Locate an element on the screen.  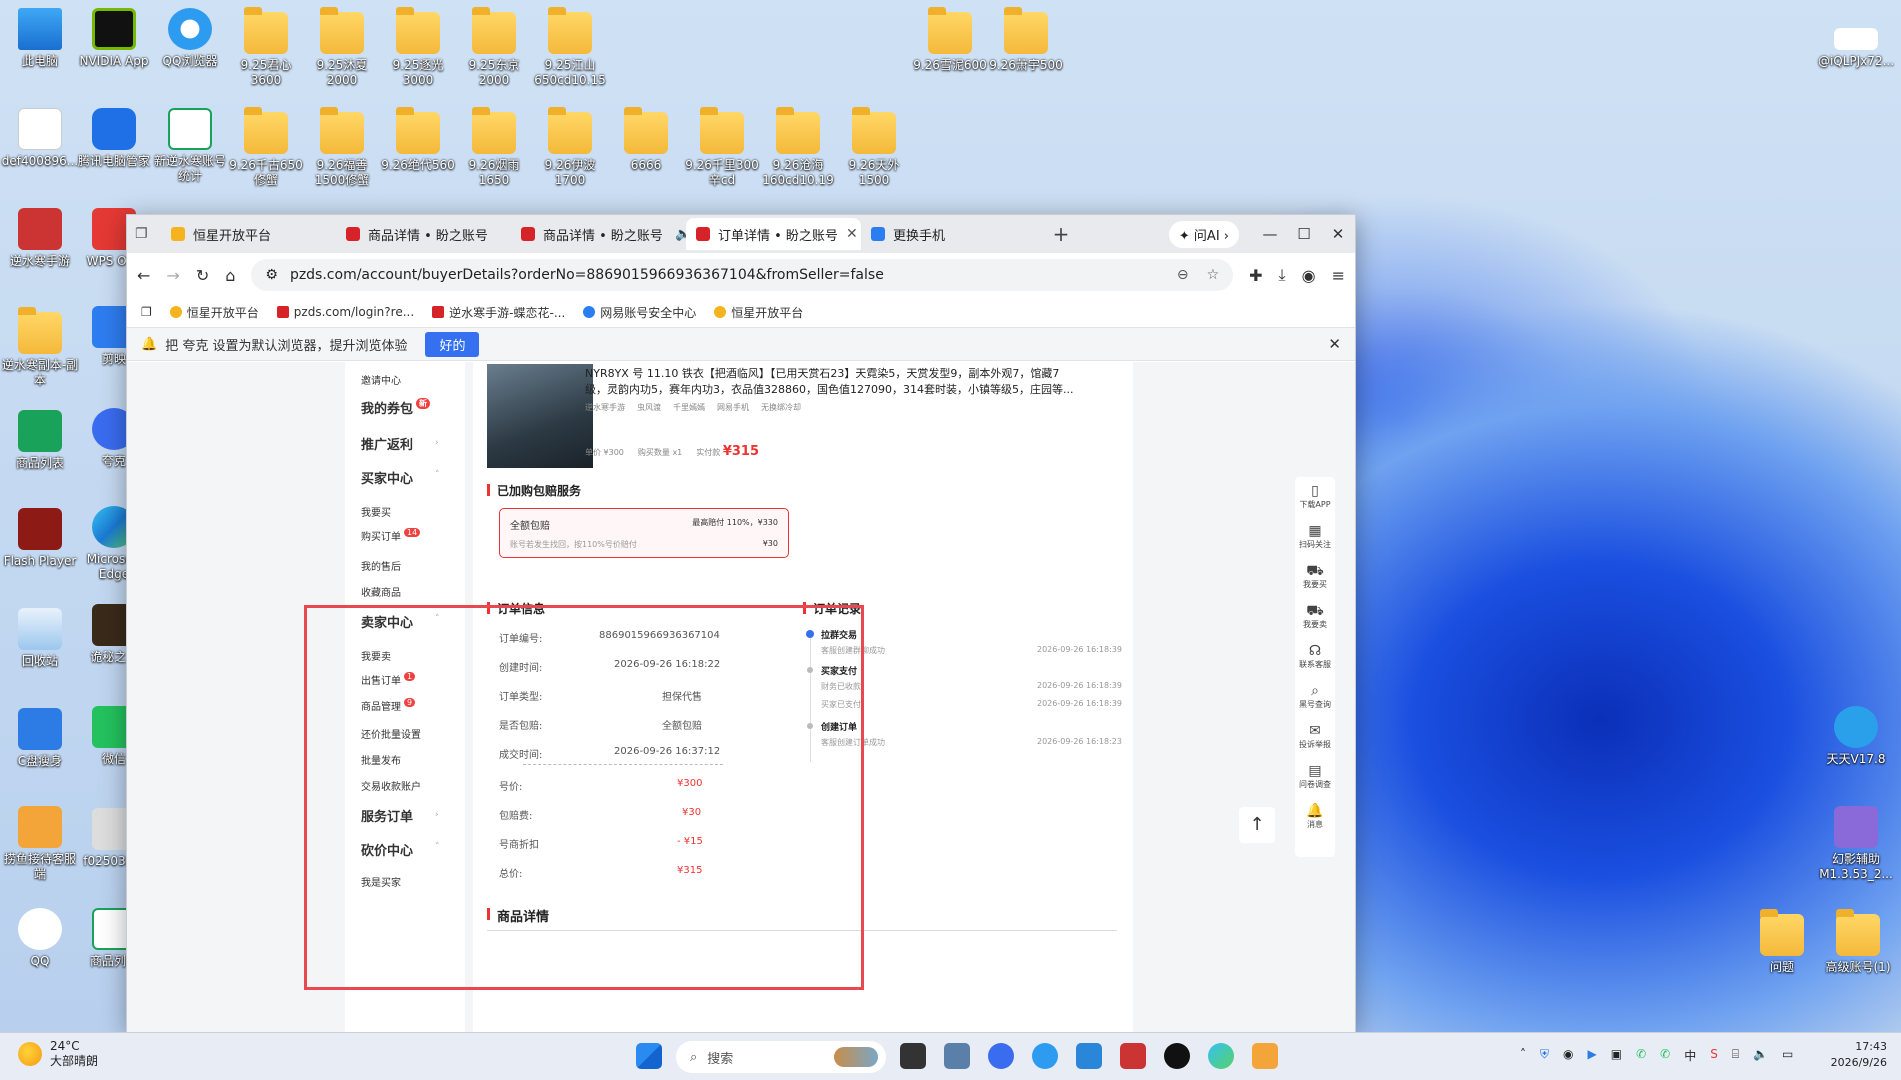
star-icon: ☆ is located at coordinates (1213, 275).